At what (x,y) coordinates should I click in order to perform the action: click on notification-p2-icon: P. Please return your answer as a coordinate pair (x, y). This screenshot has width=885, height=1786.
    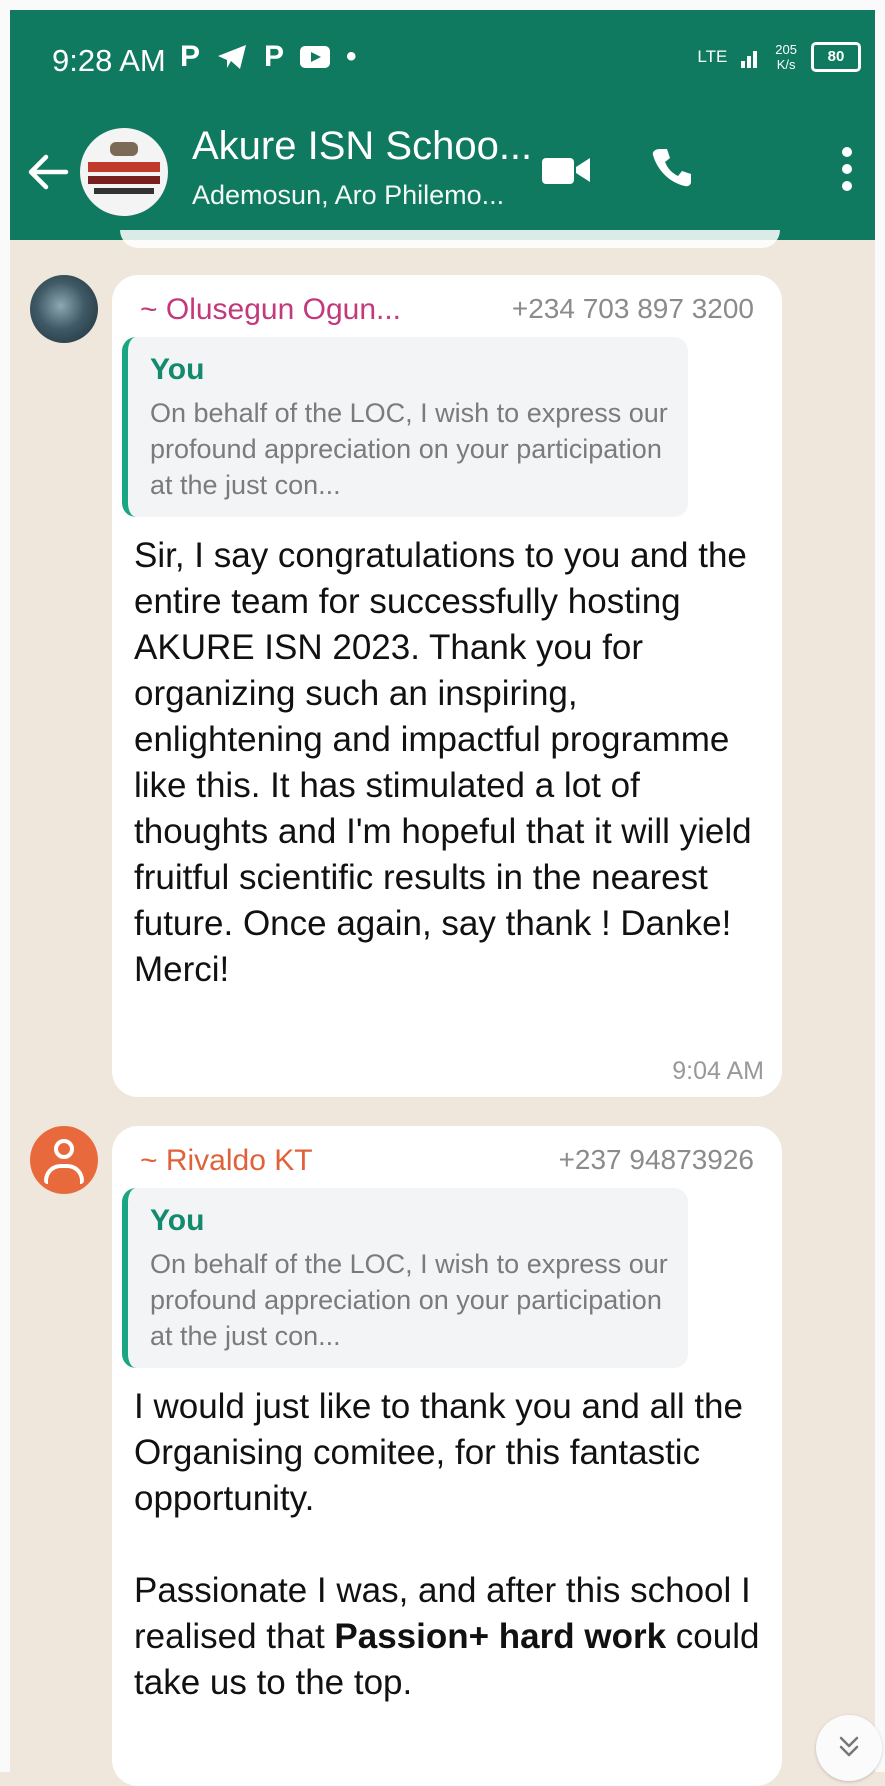
    Looking at the image, I should click on (274, 56).